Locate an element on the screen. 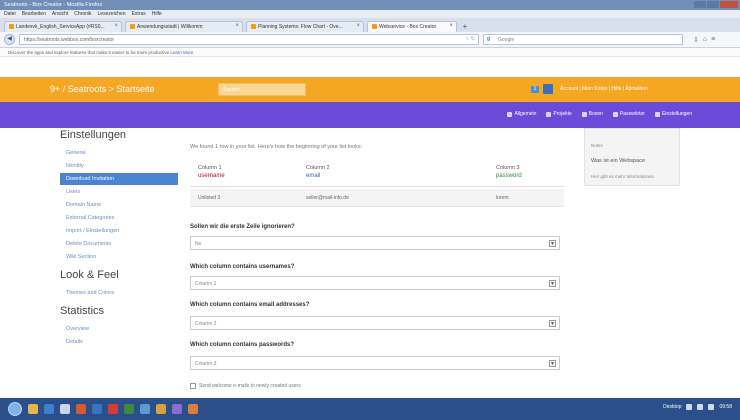 This screenshot has width=740, height=420. nav-item-einstellungen: Einstellungen is located at coordinates (673, 114).